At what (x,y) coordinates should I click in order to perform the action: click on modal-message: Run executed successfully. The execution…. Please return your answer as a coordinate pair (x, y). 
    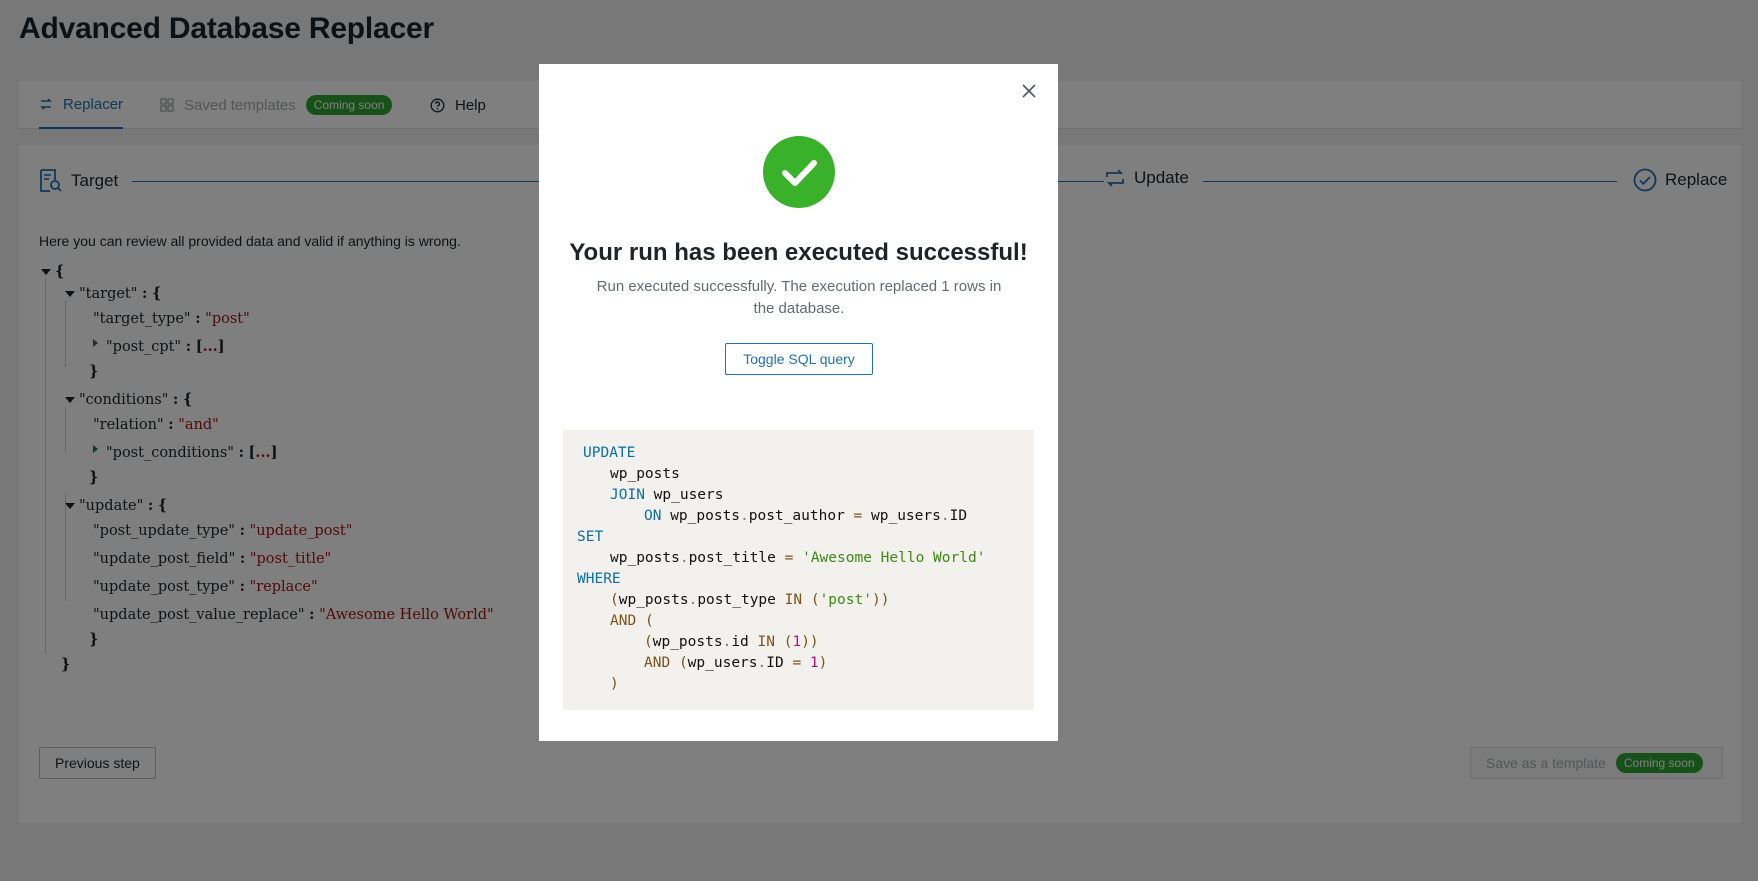
    Looking at the image, I should click on (799, 297).